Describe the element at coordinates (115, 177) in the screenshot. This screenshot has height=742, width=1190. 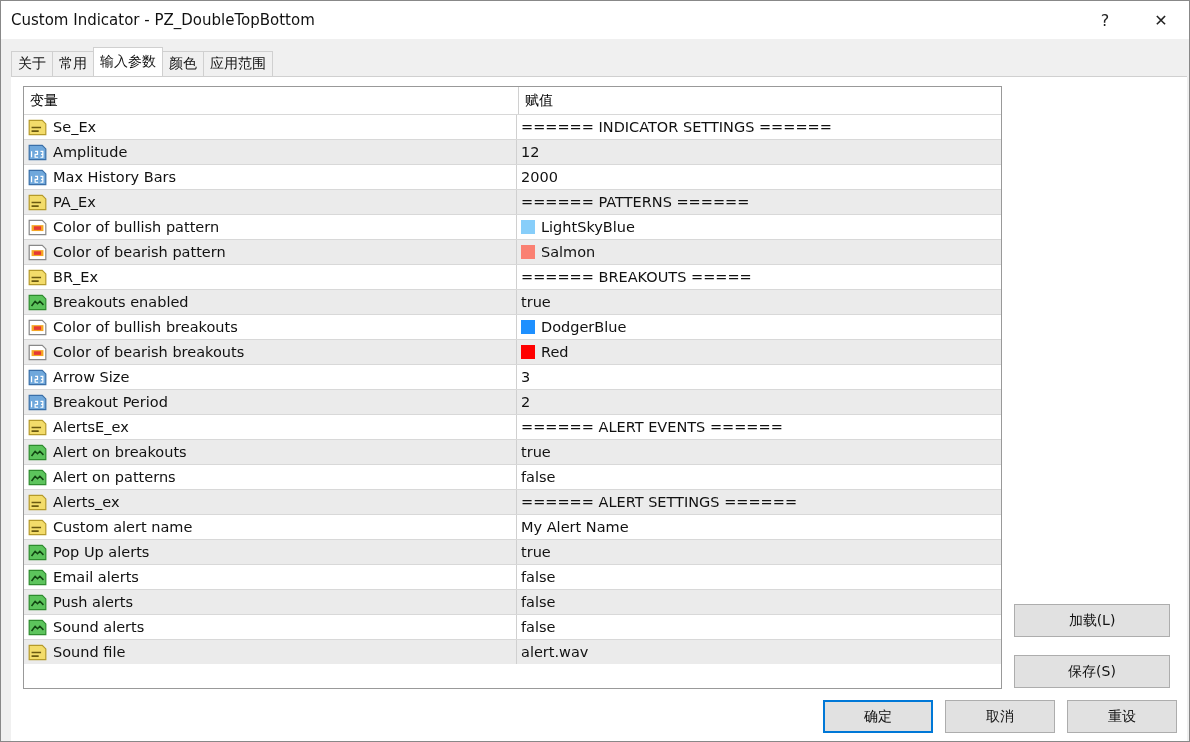
I see `parameter-name: Max History Bars` at that location.